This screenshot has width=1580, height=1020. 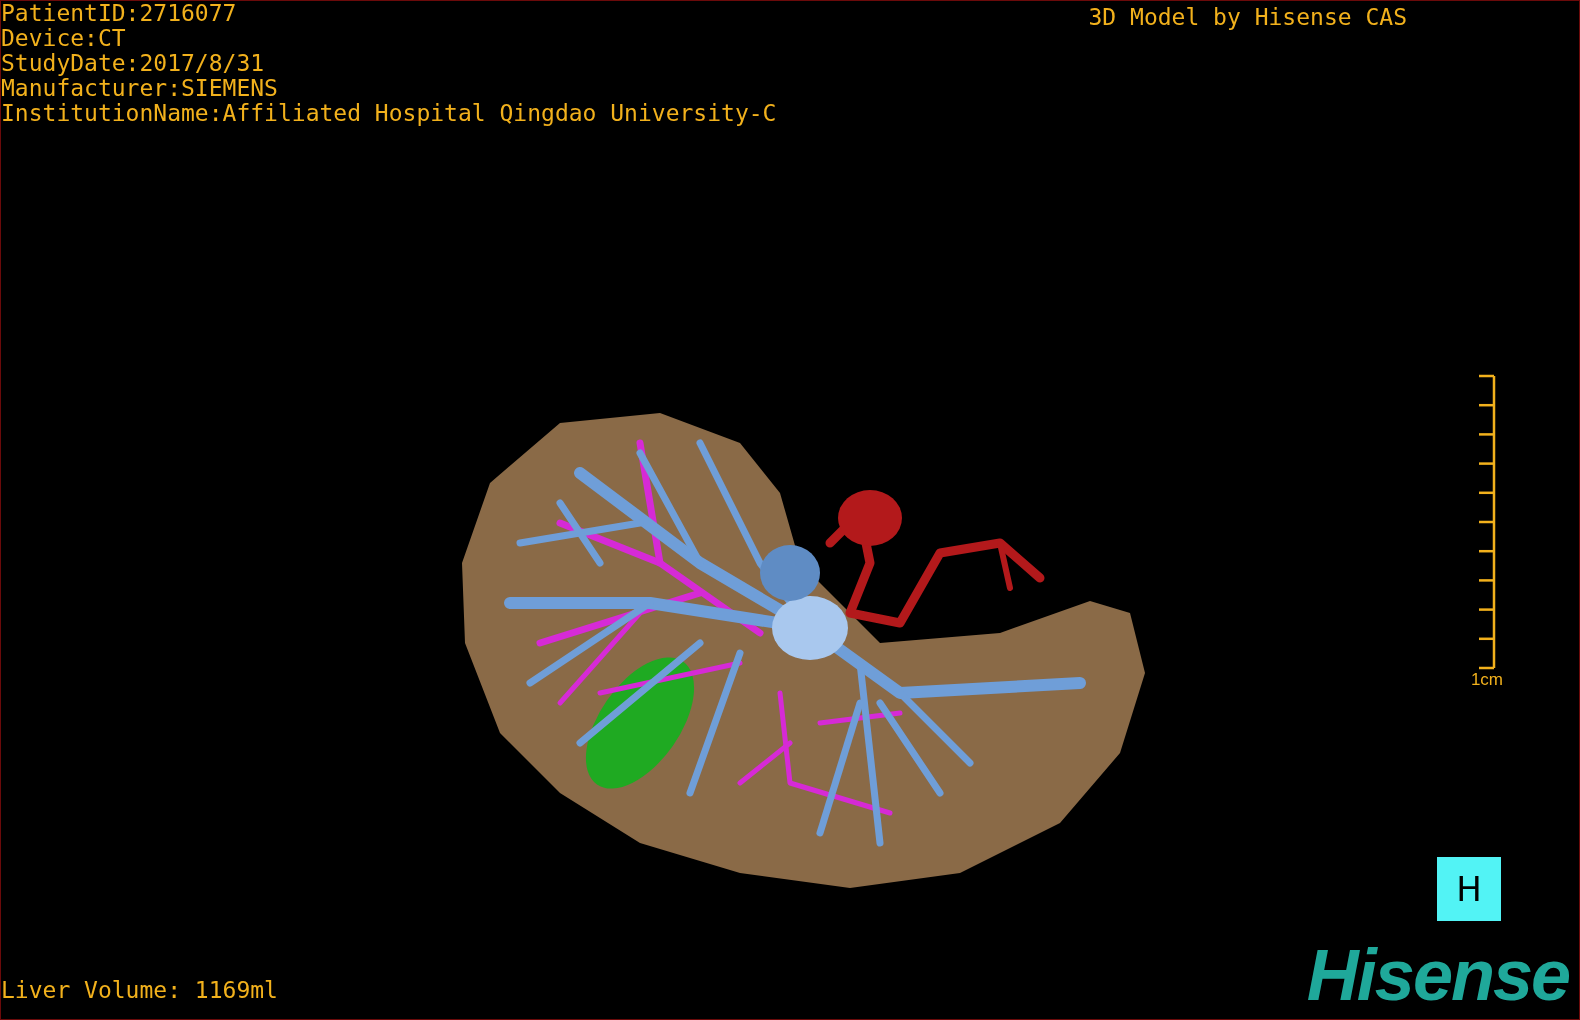 What do you see at coordinates (1486, 680) in the screenshot?
I see `scale-label: 1cm` at bounding box center [1486, 680].